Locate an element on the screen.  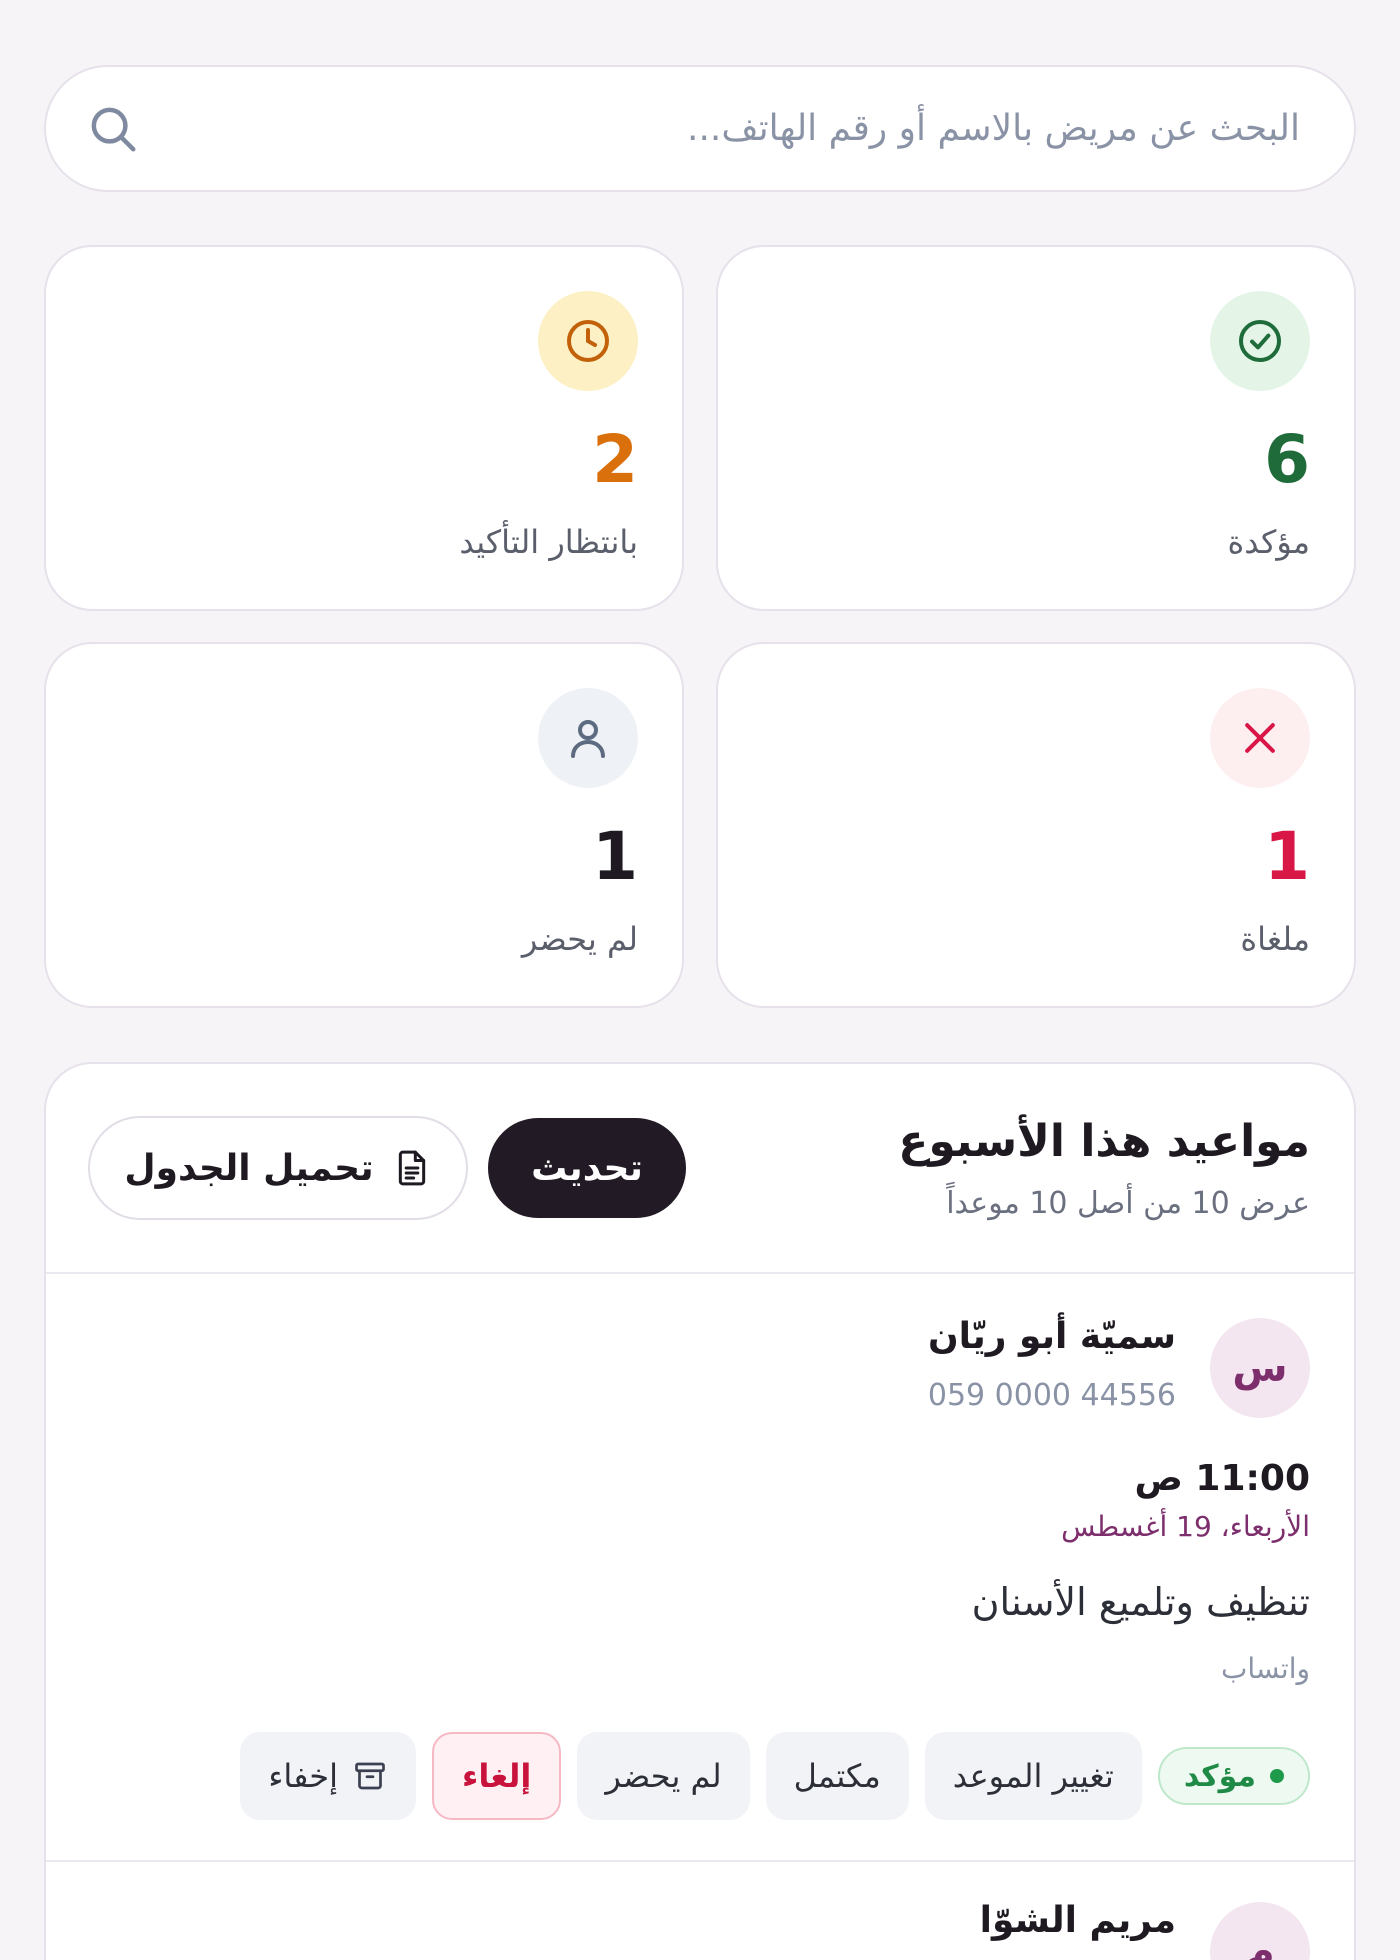
download-schedule-label: تحميل الجدول is located at coordinates (249, 1168).